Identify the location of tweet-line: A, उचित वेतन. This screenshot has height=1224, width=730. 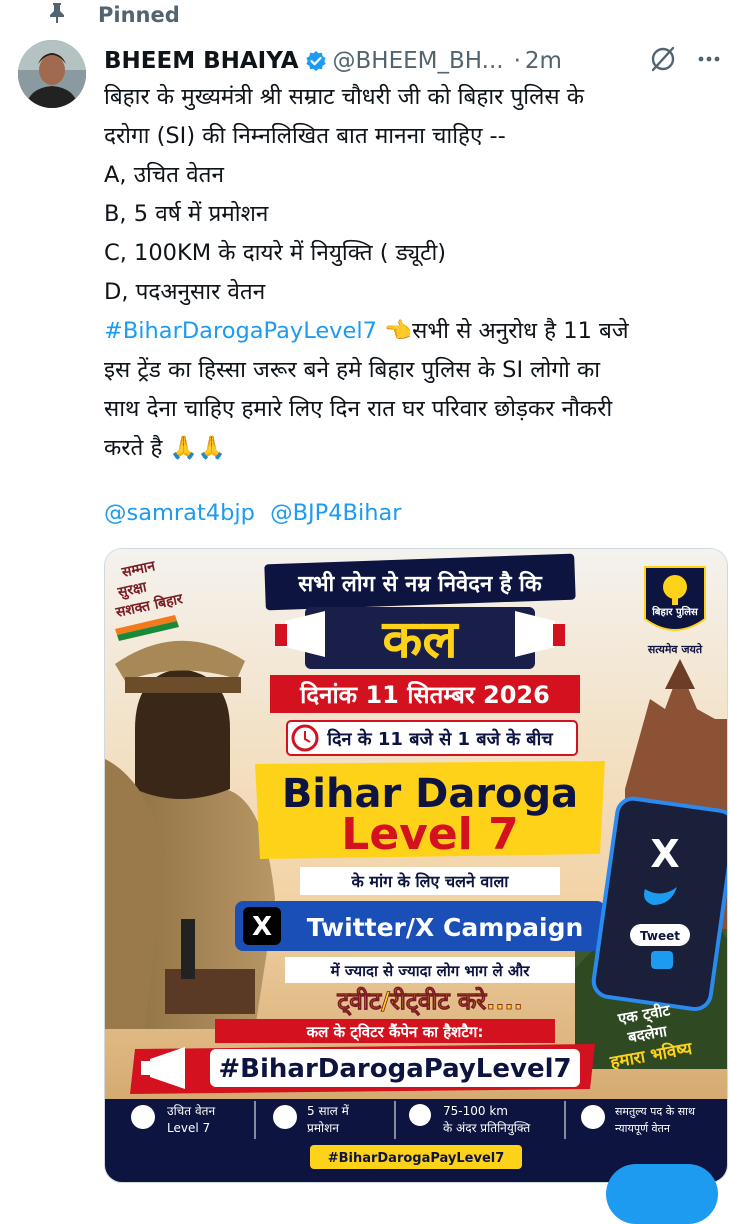
(164, 175).